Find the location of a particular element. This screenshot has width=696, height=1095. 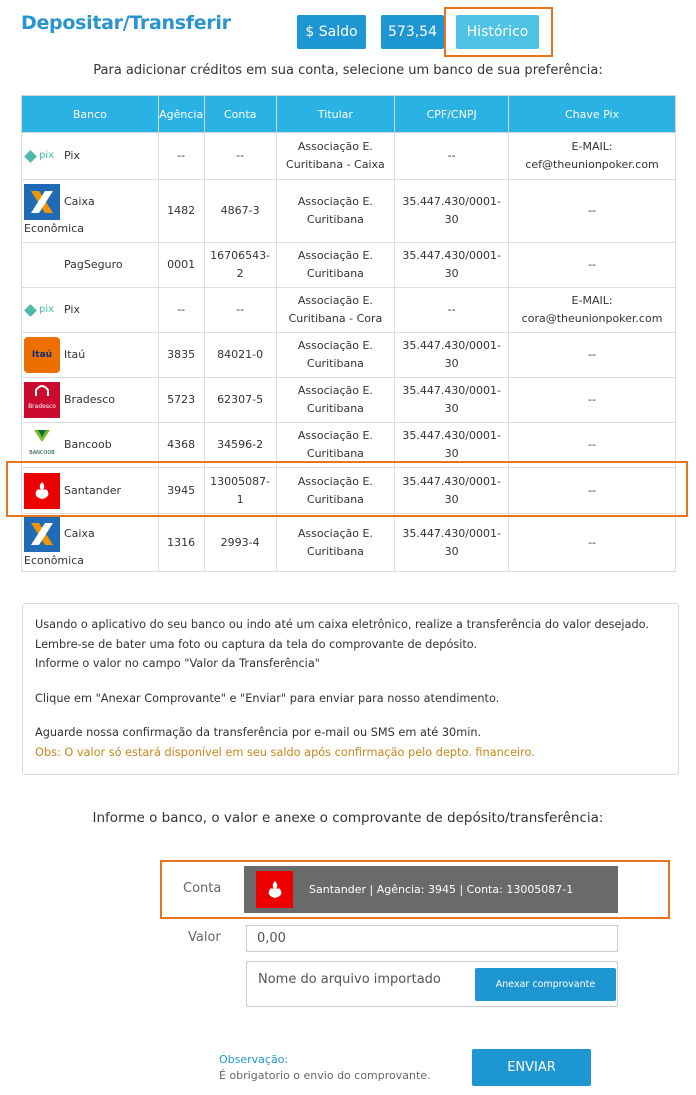

header-chave-pix: Chave Pix is located at coordinates (592, 114).